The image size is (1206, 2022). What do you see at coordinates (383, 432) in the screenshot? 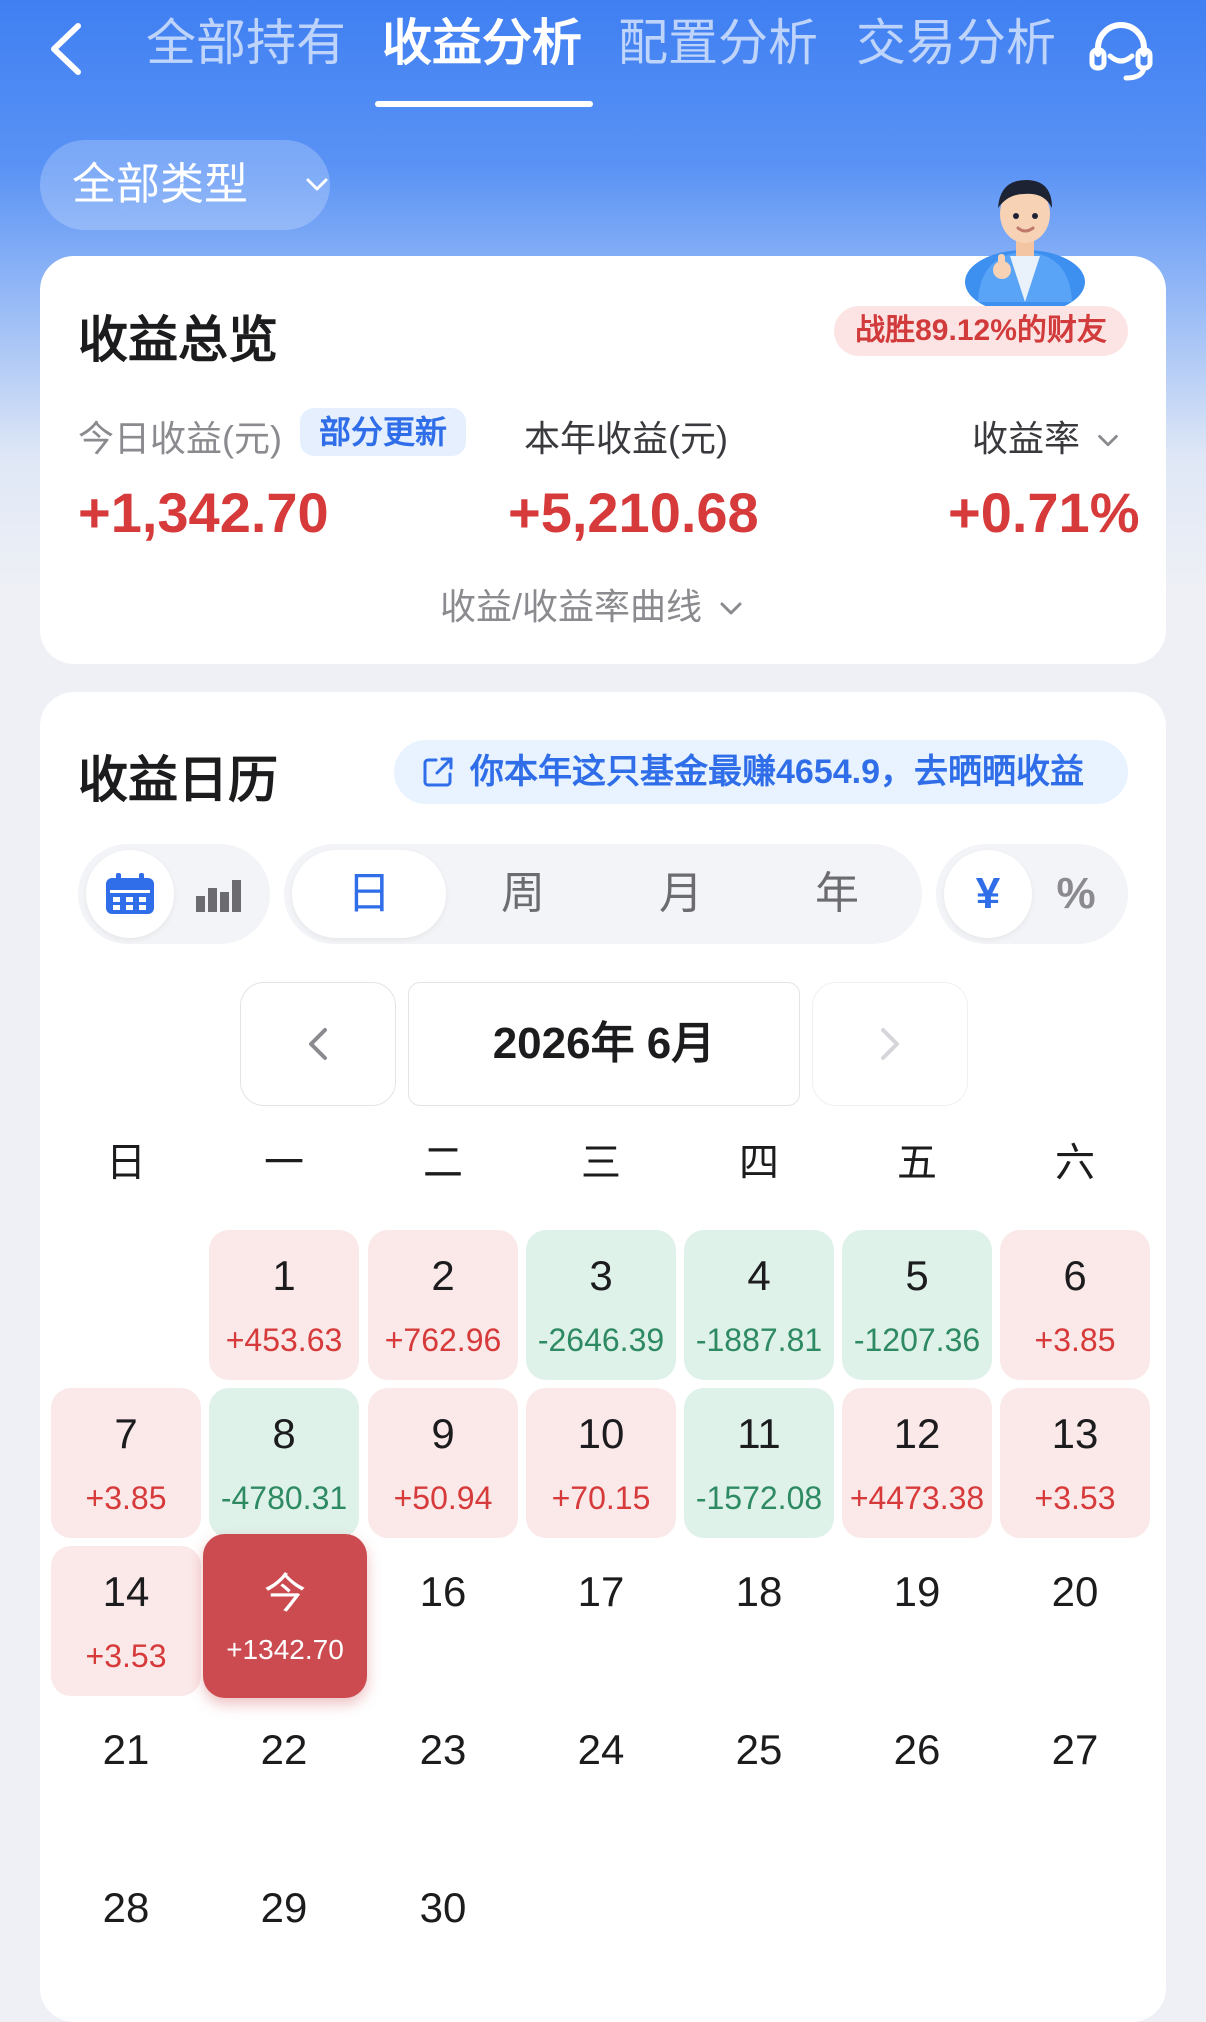
I see `partial-update-badge: 部分更新` at bounding box center [383, 432].